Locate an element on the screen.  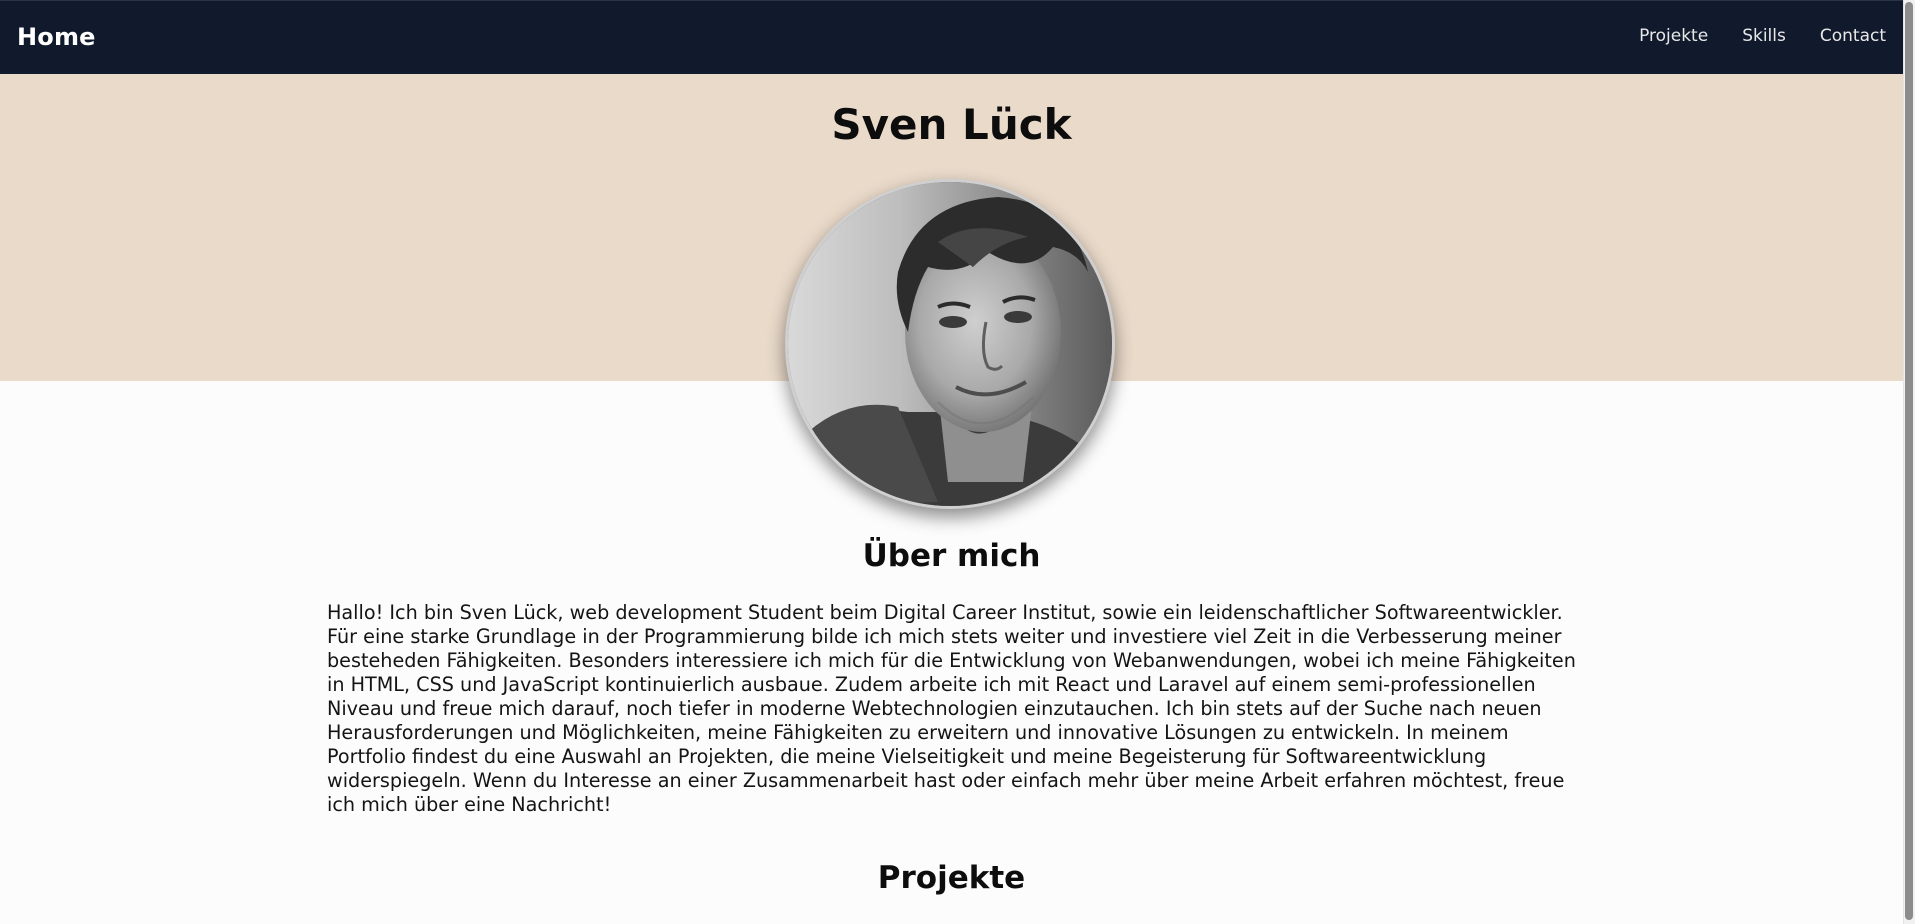
nav-link-projekte: Projekte is located at coordinates (1673, 36).